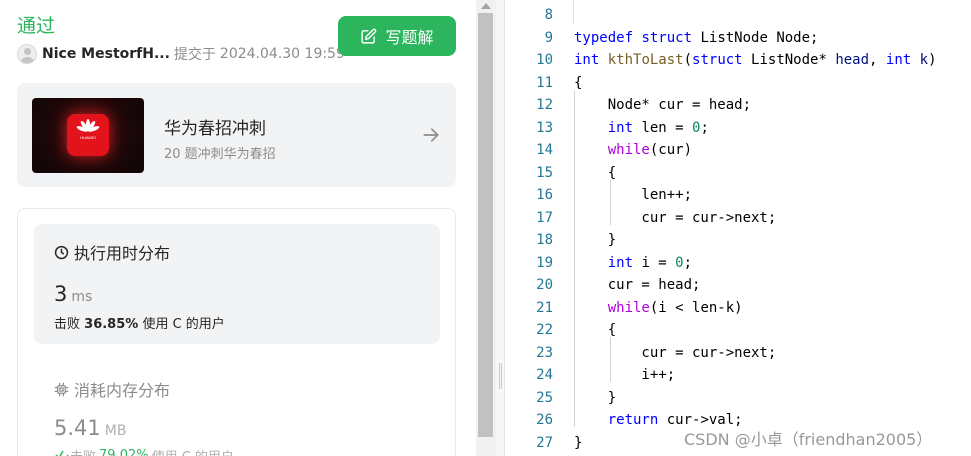 The image size is (971, 456). What do you see at coordinates (194, 55) in the screenshot?
I see `submitted-label: 提交于` at bounding box center [194, 55].